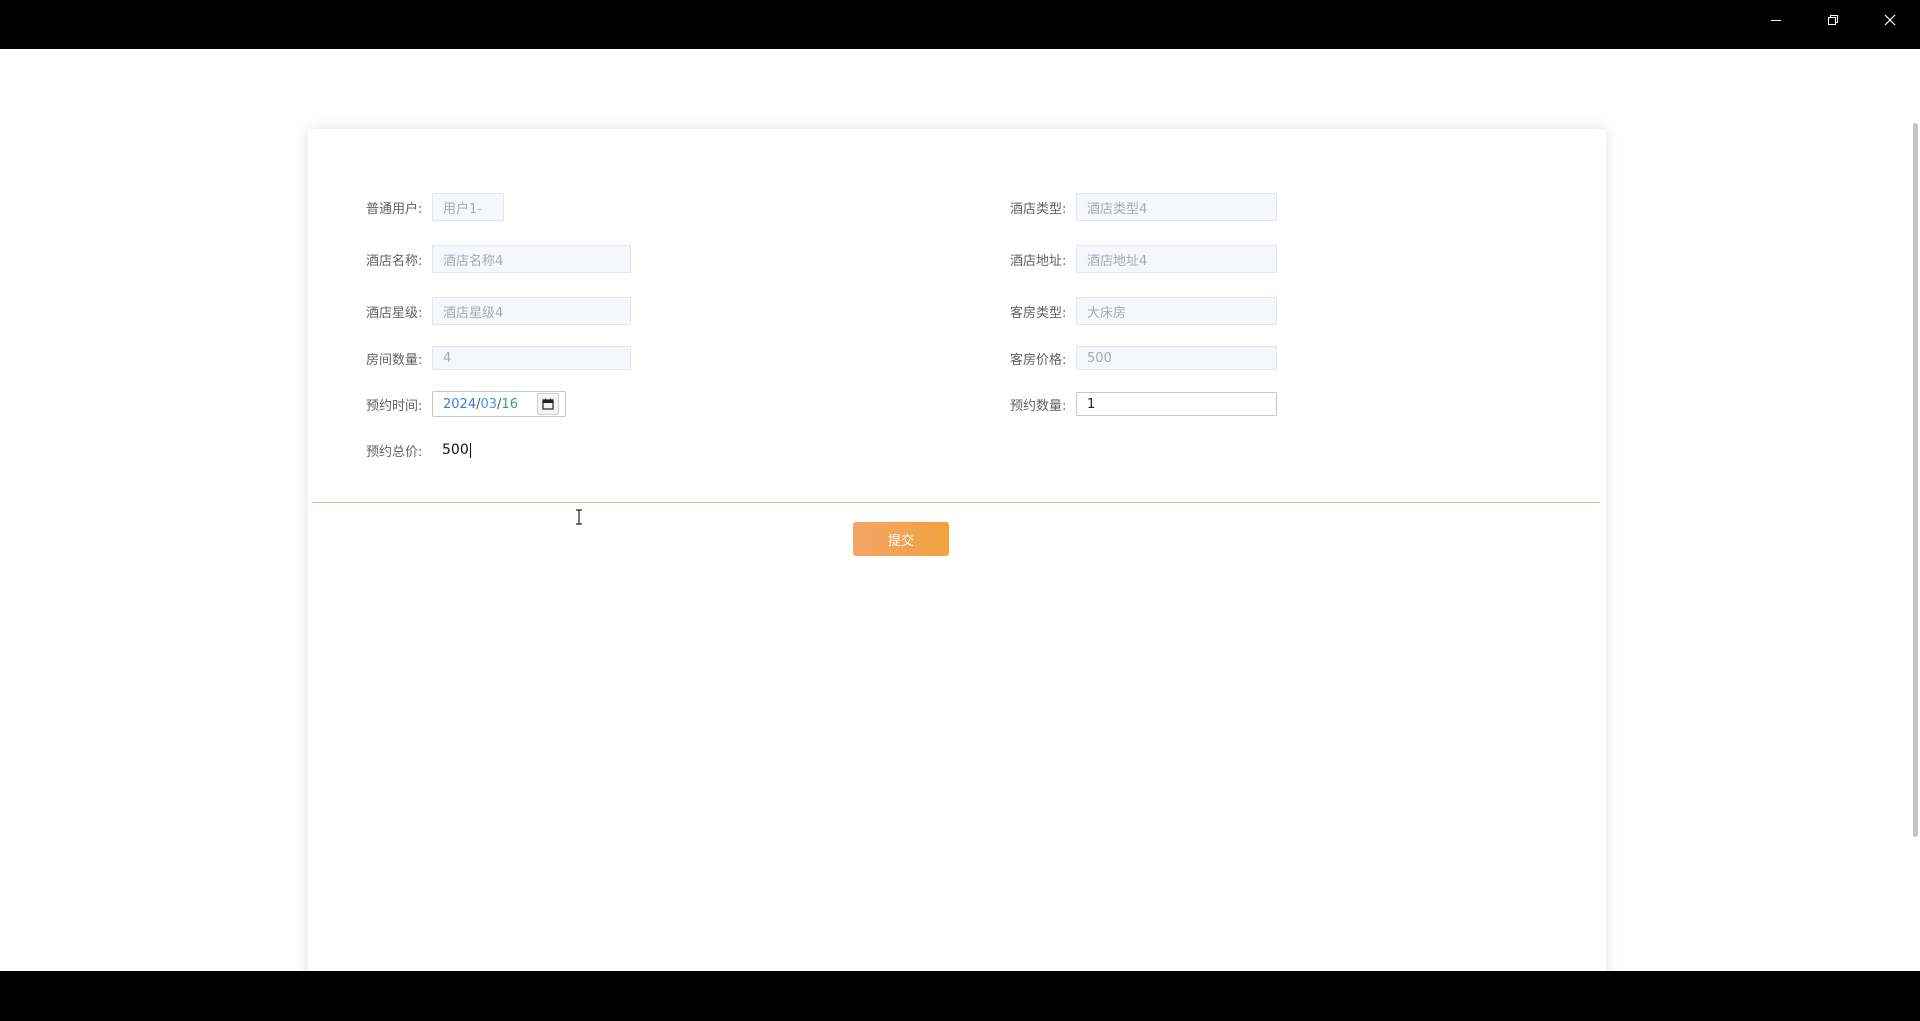 The height and width of the screenshot is (1021, 1920). I want to click on field-label: 酒店类型:, so click(1038, 209).